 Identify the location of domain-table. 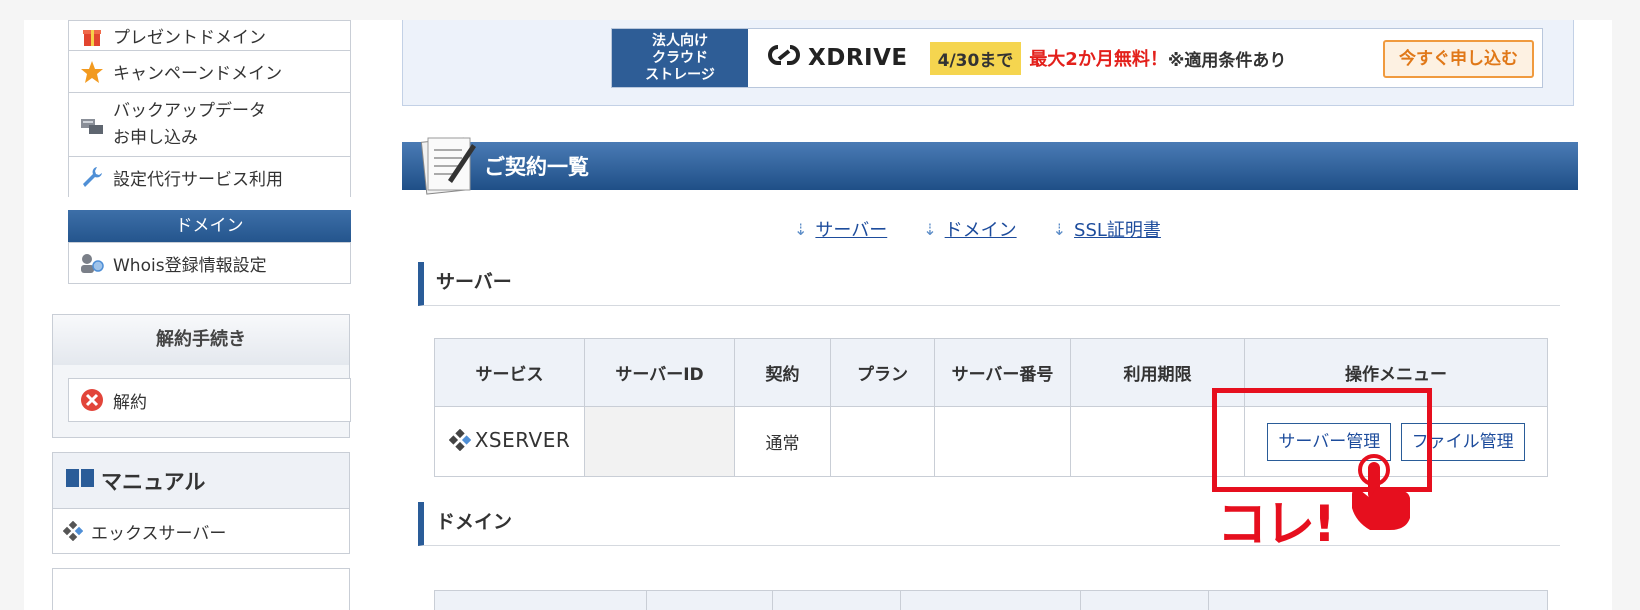
(991, 600).